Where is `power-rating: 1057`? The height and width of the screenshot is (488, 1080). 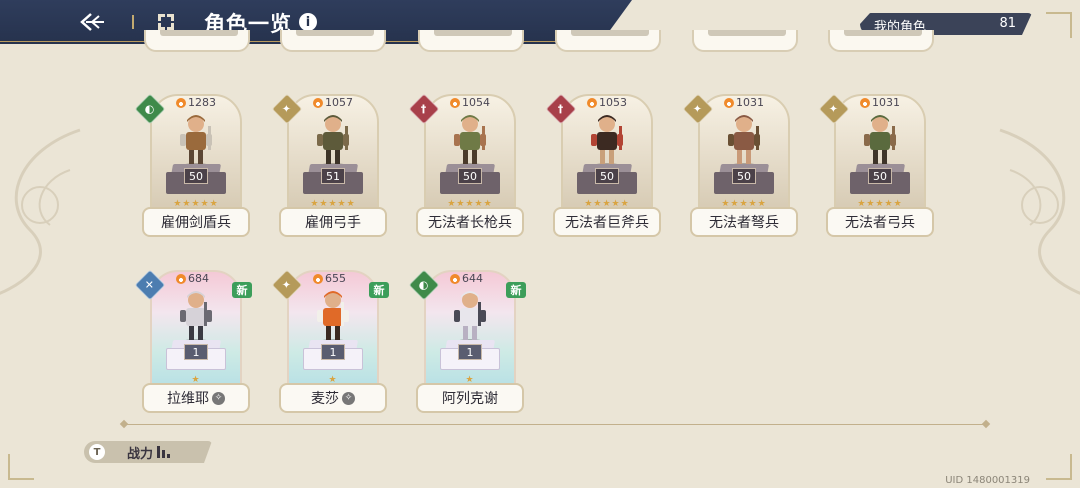
power-rating: 1057 is located at coordinates (333, 102).